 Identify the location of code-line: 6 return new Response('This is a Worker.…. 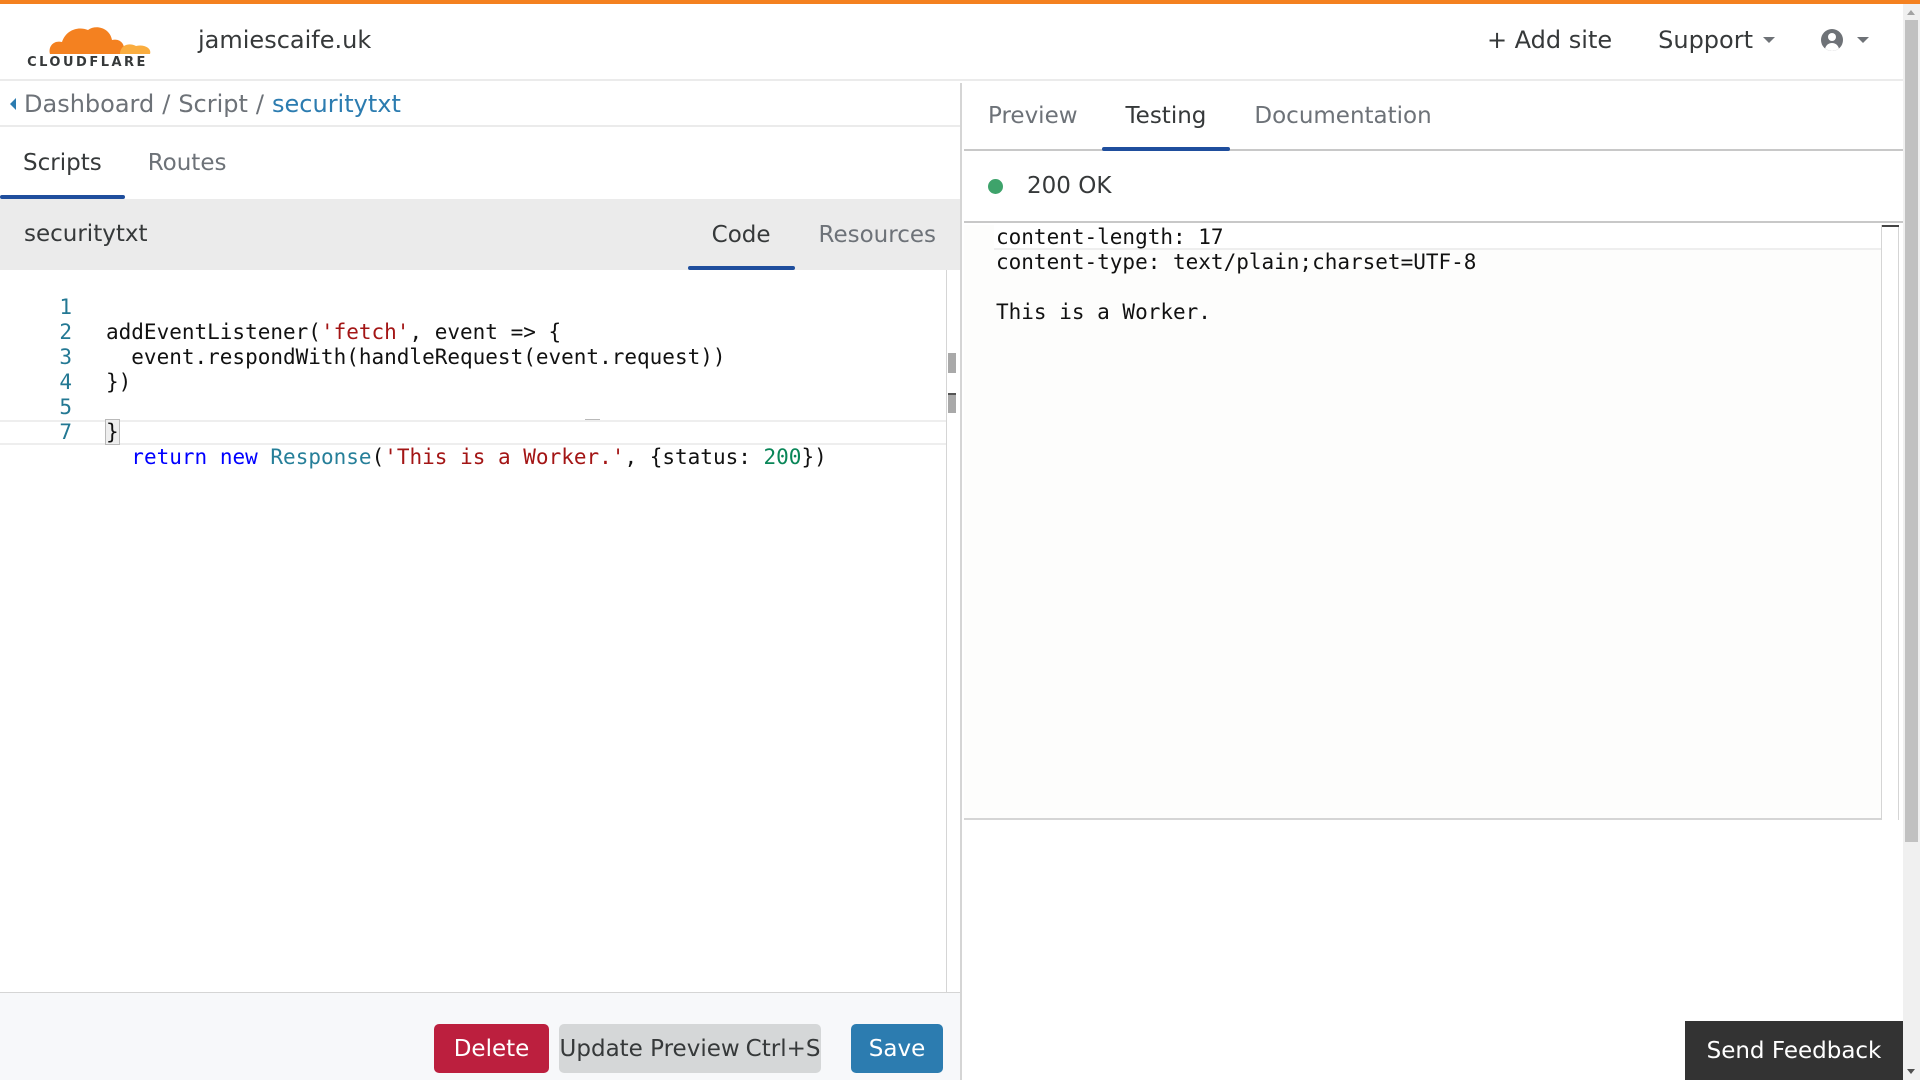
(473, 432).